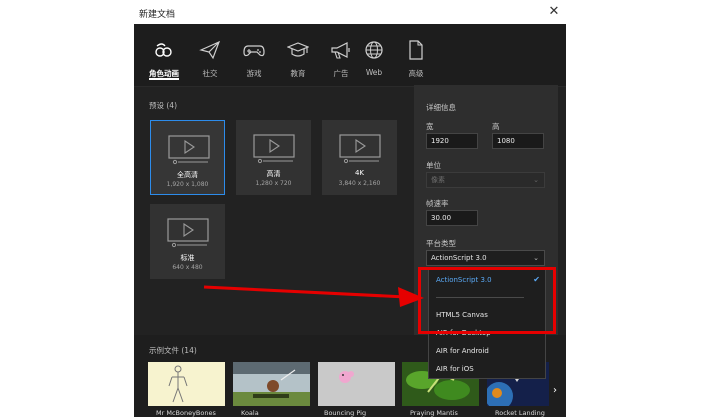  I want to click on close-icon: ✕, so click(554, 12).